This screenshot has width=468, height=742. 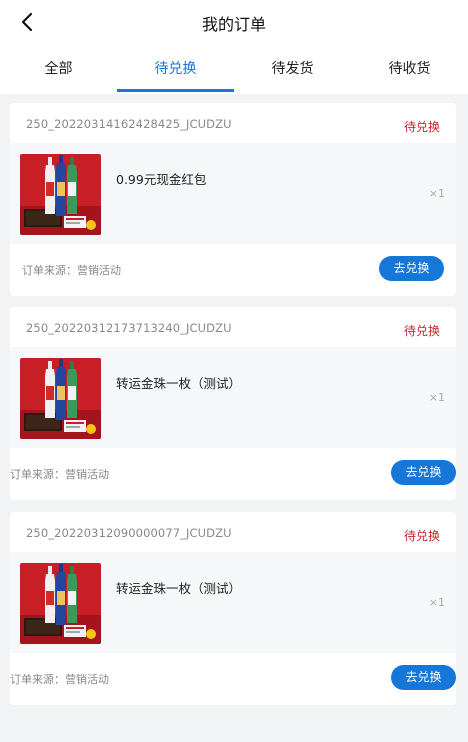 What do you see at coordinates (233, 327) in the screenshot?
I see `order-header: 250_20220312173713240_JCUDZU 待兑换` at bounding box center [233, 327].